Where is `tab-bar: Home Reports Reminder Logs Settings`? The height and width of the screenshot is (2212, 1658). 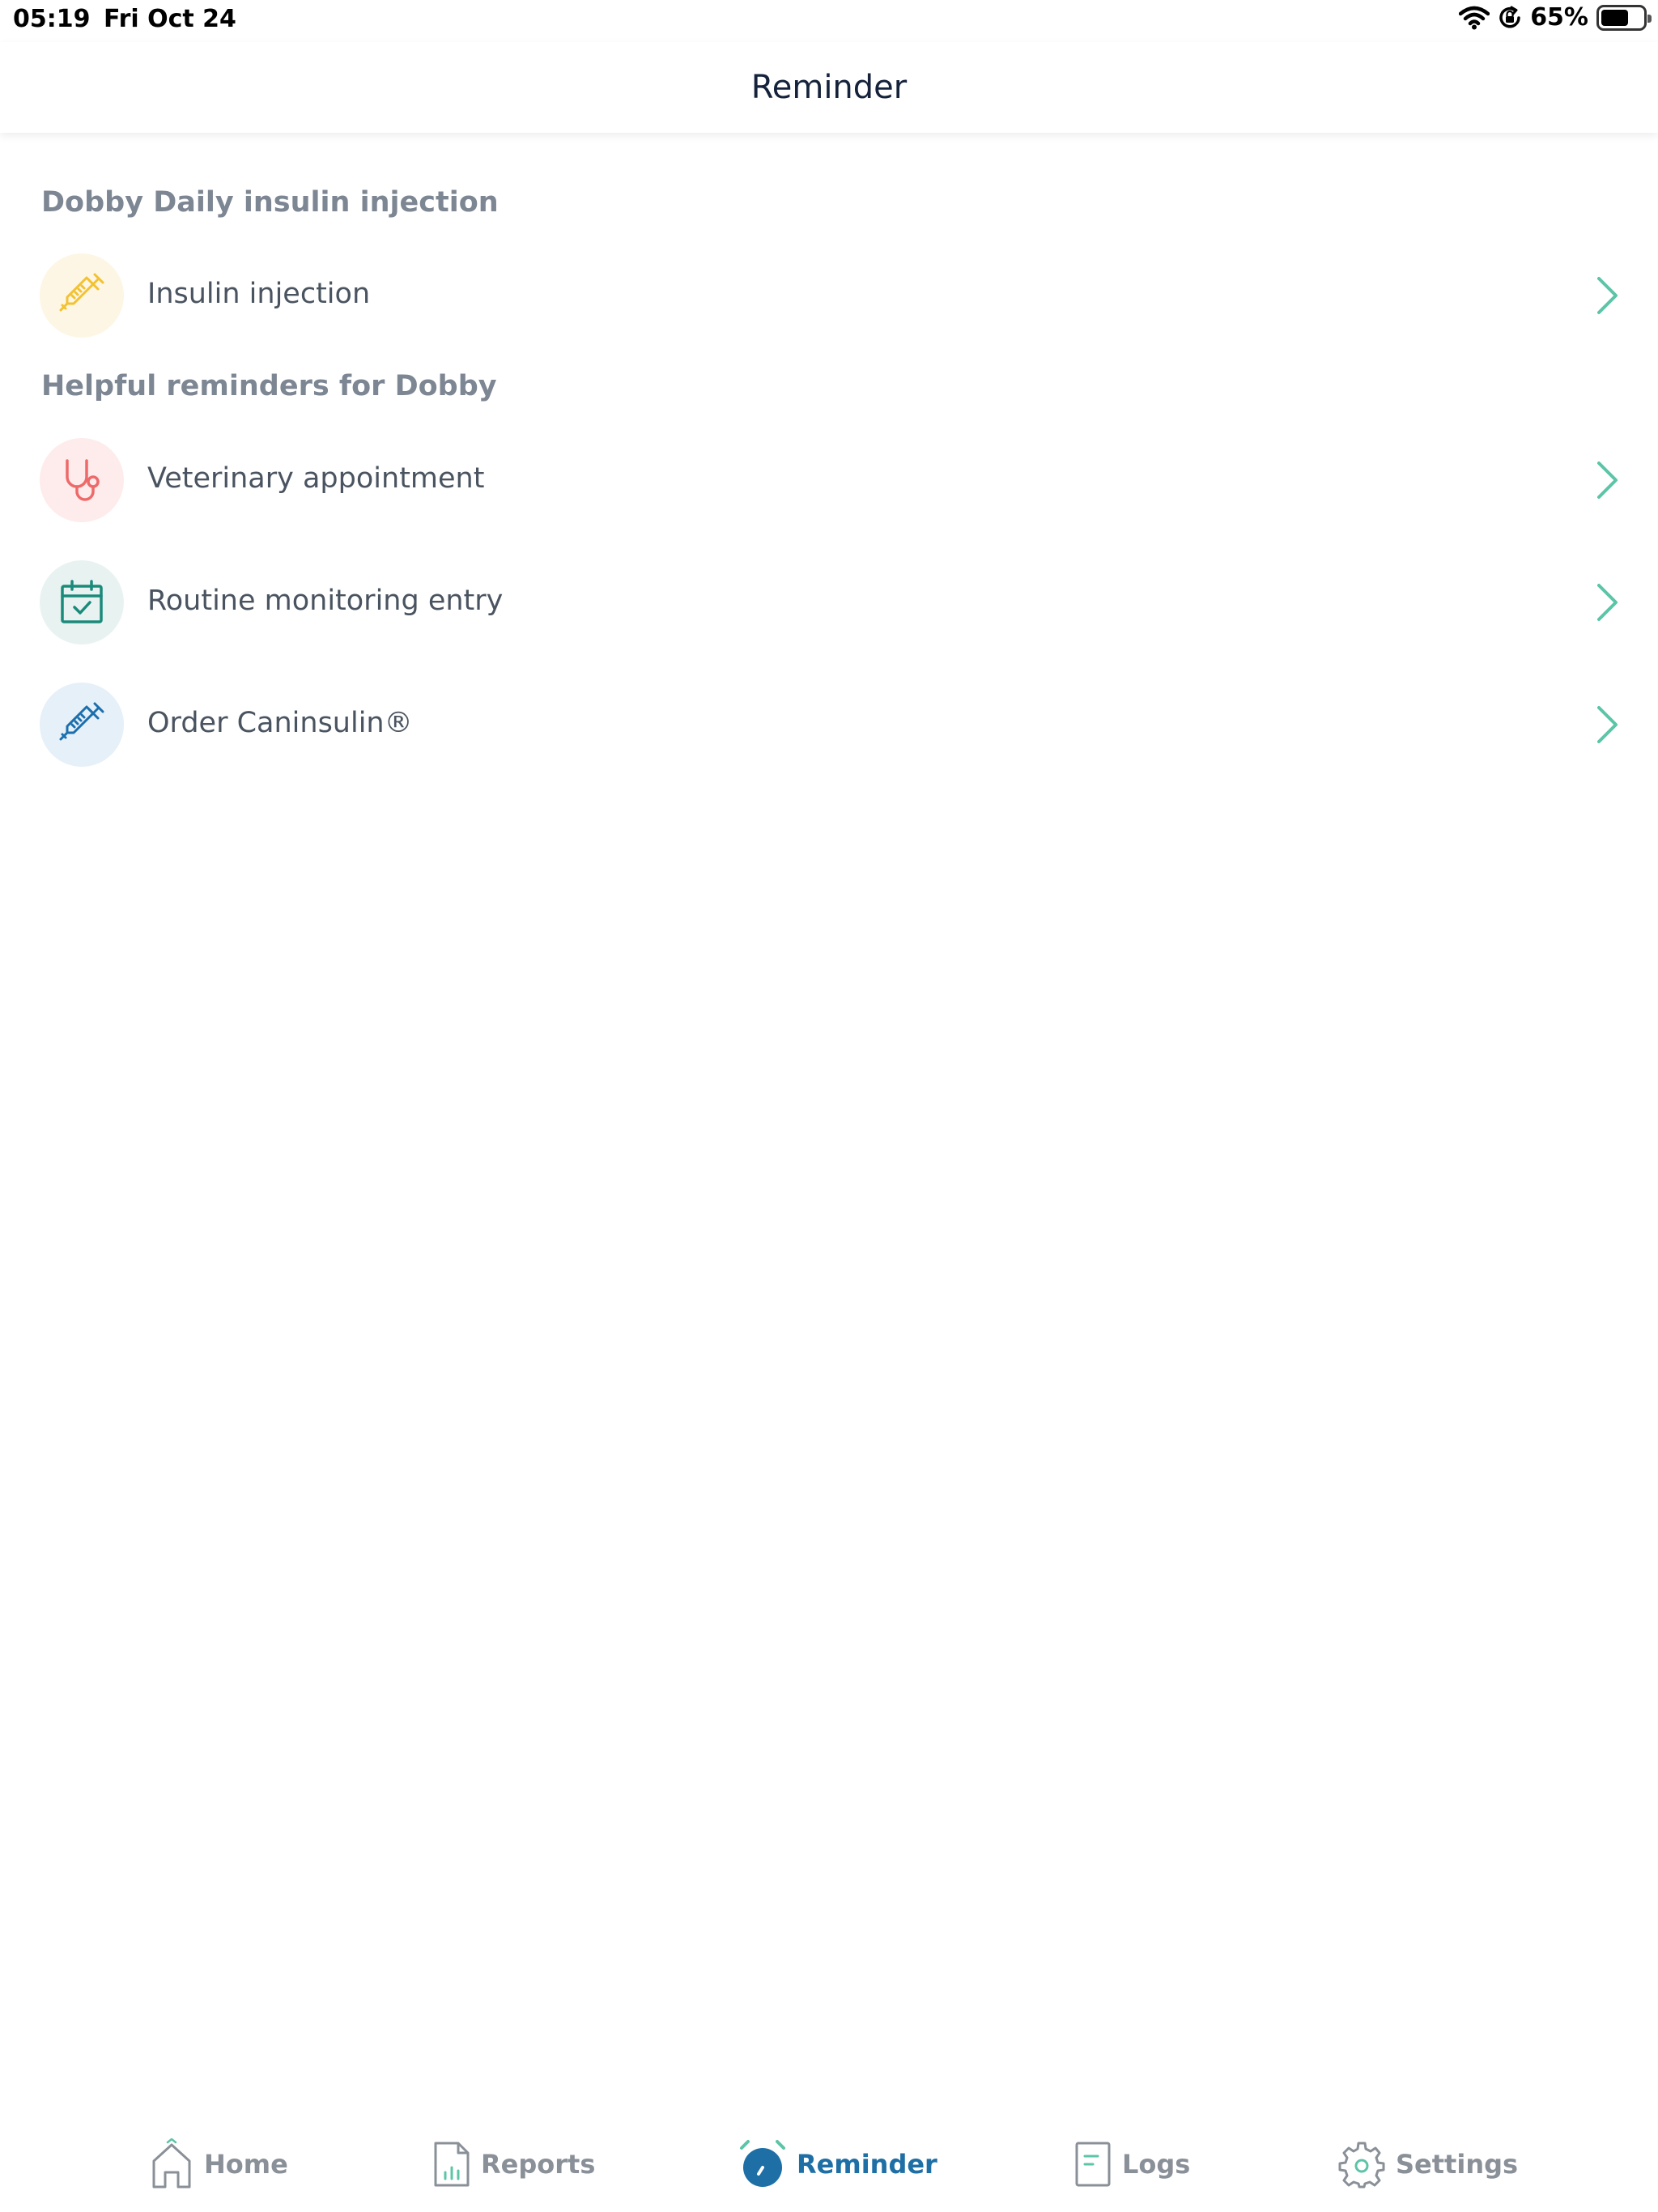 tab-bar: Home Reports Reminder Logs Settings is located at coordinates (829, 2160).